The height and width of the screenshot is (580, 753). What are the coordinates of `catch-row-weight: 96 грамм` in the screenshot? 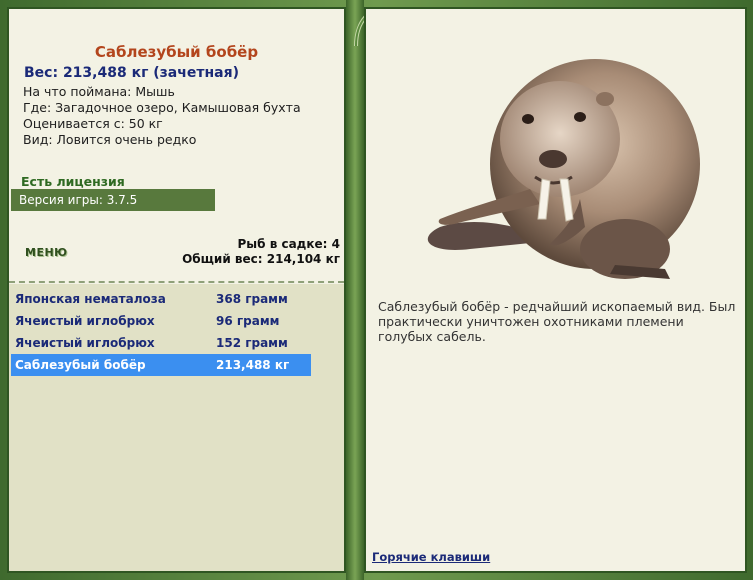 It's located at (248, 321).